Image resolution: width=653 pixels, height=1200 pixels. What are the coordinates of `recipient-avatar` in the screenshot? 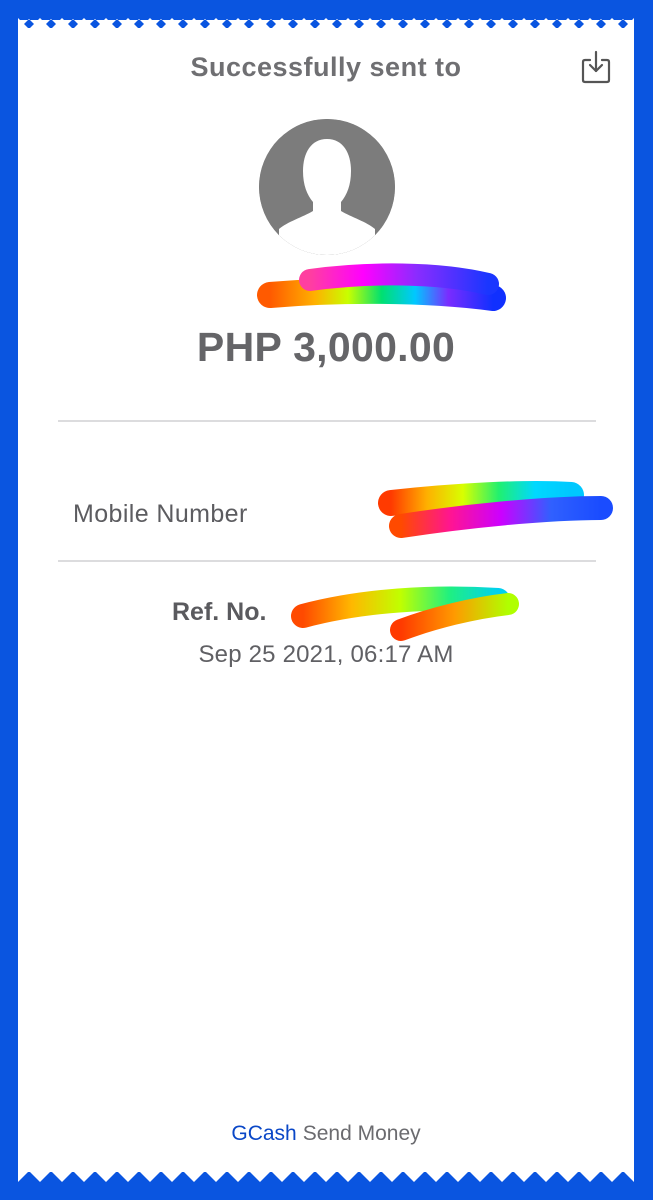 It's located at (327, 187).